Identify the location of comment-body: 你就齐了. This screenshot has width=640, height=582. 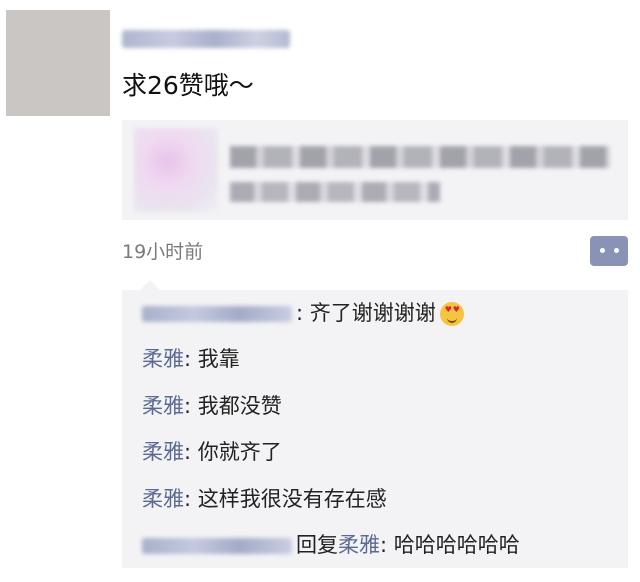
(239, 452).